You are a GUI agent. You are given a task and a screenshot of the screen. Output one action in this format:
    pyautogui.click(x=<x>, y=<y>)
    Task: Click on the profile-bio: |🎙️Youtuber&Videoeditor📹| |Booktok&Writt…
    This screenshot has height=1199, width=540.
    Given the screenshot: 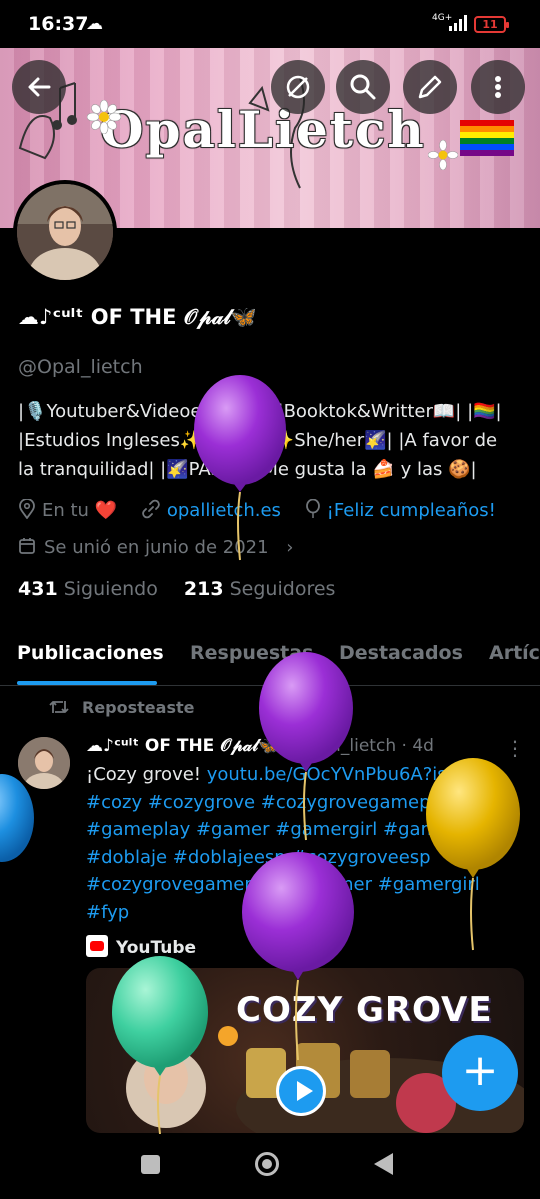 What is the action you would take?
    pyautogui.click(x=273, y=440)
    